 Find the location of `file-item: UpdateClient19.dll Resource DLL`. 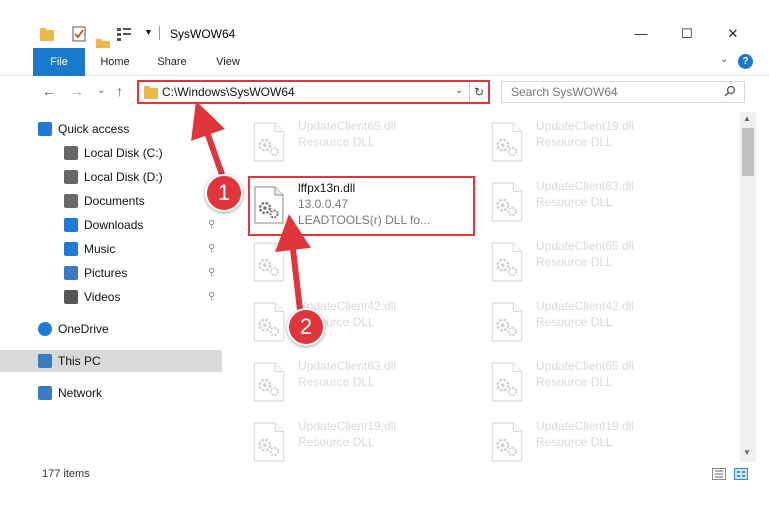

file-item: UpdateClient19.dll Resource DLL is located at coordinates (583, 142).